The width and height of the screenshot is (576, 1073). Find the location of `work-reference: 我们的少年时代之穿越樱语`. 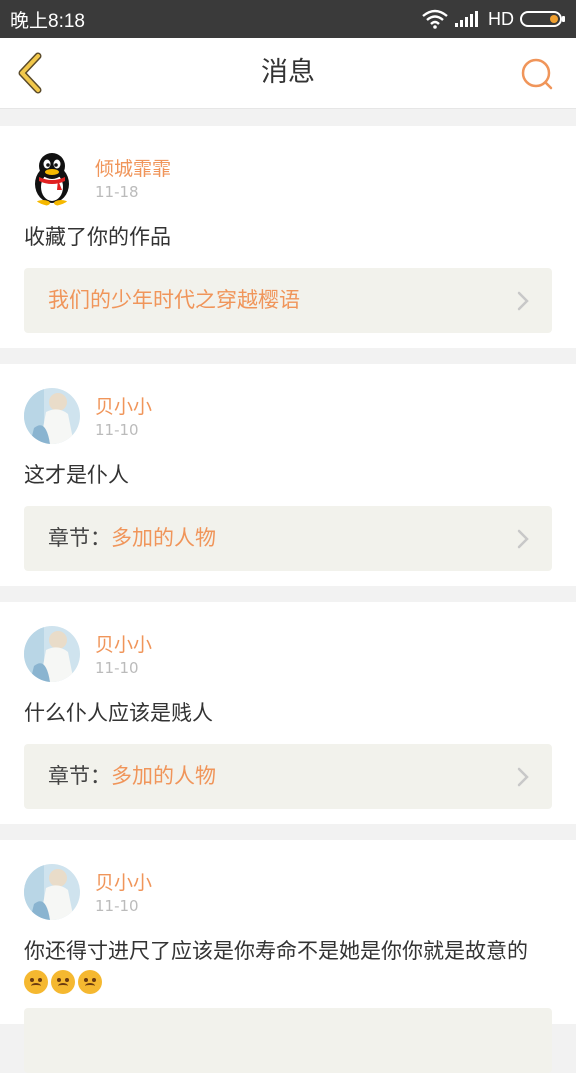

work-reference: 我们的少年时代之穿越樱语 is located at coordinates (288, 300).